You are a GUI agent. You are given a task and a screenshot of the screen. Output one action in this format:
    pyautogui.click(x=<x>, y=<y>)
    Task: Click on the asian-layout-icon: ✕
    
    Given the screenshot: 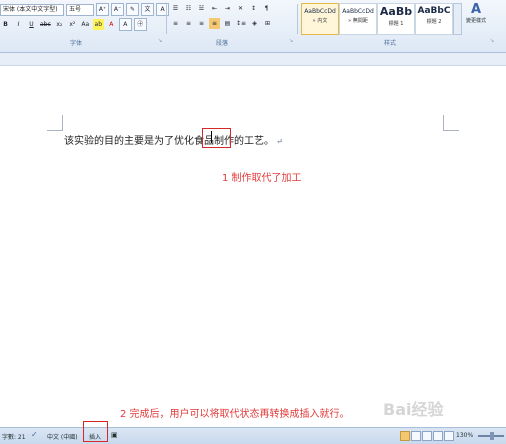 What is the action you would take?
    pyautogui.click(x=240, y=8)
    